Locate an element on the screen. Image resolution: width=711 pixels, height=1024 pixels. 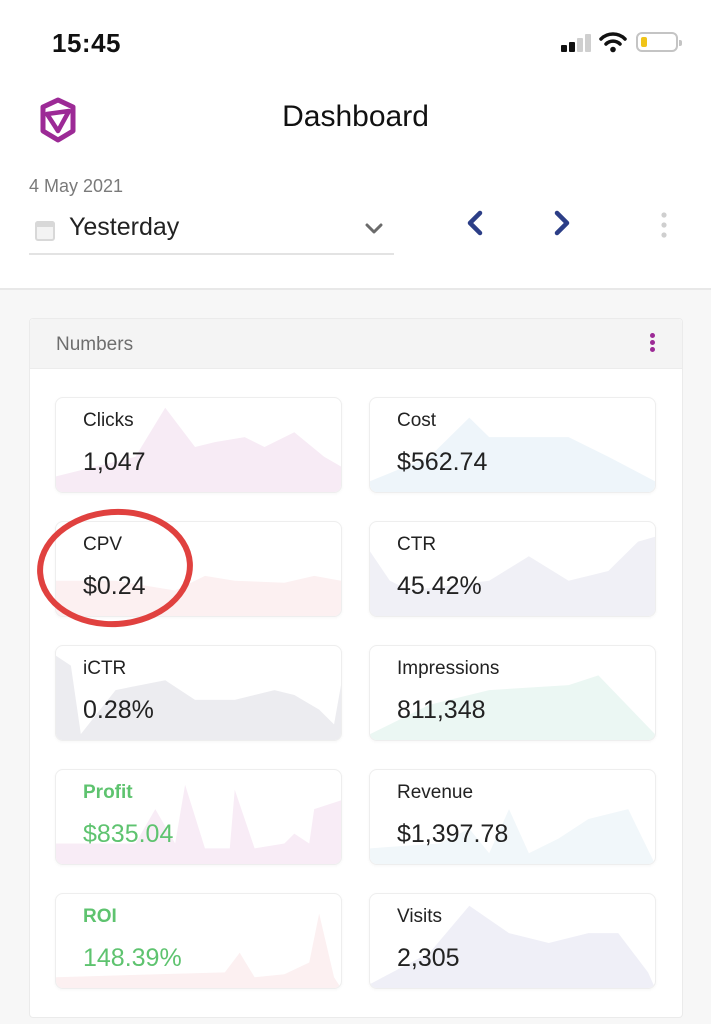
next-period-button is located at coordinates (562, 223).